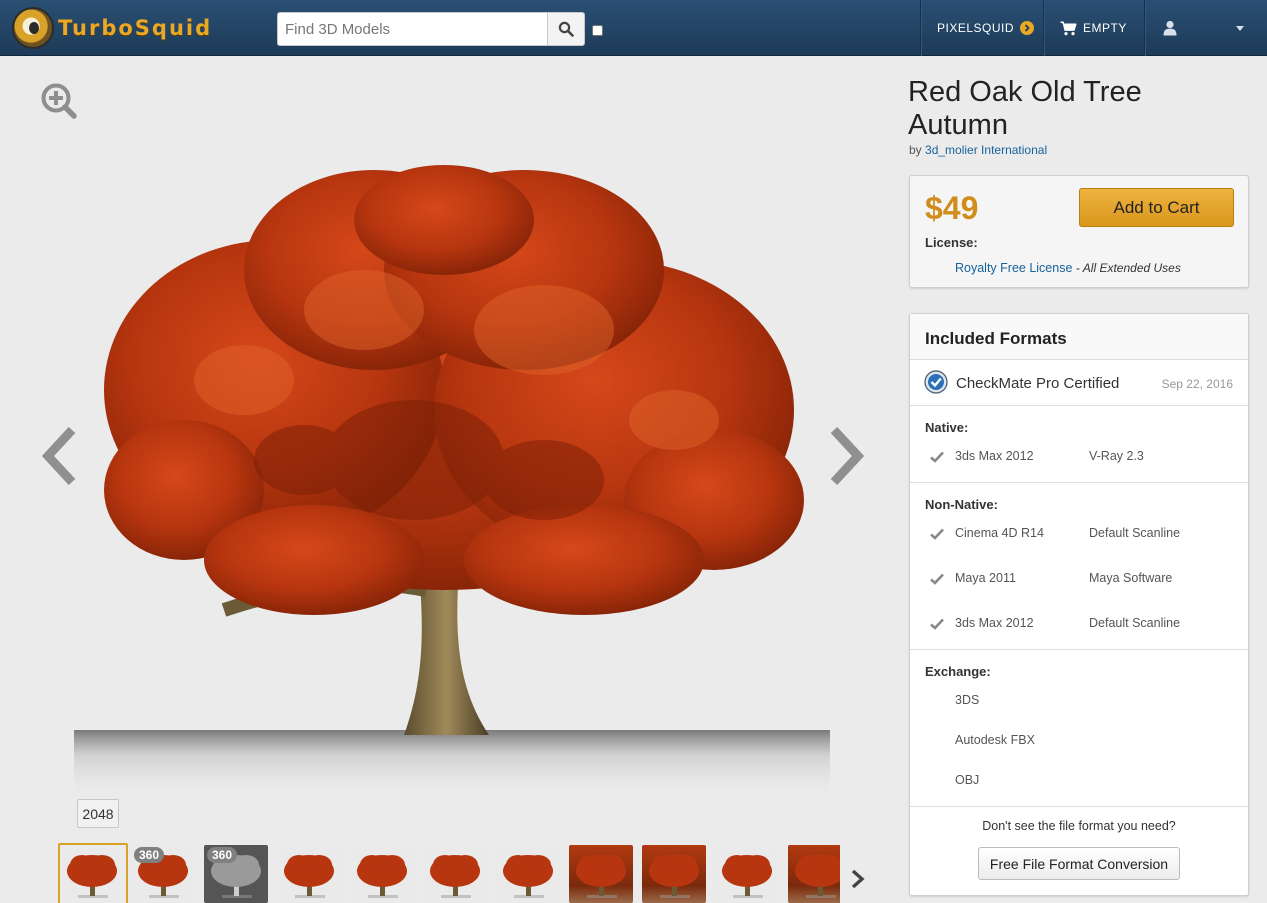 This screenshot has height=903, width=1267. What do you see at coordinates (135, 28) in the screenshot?
I see `logo-text: TurboSquid` at bounding box center [135, 28].